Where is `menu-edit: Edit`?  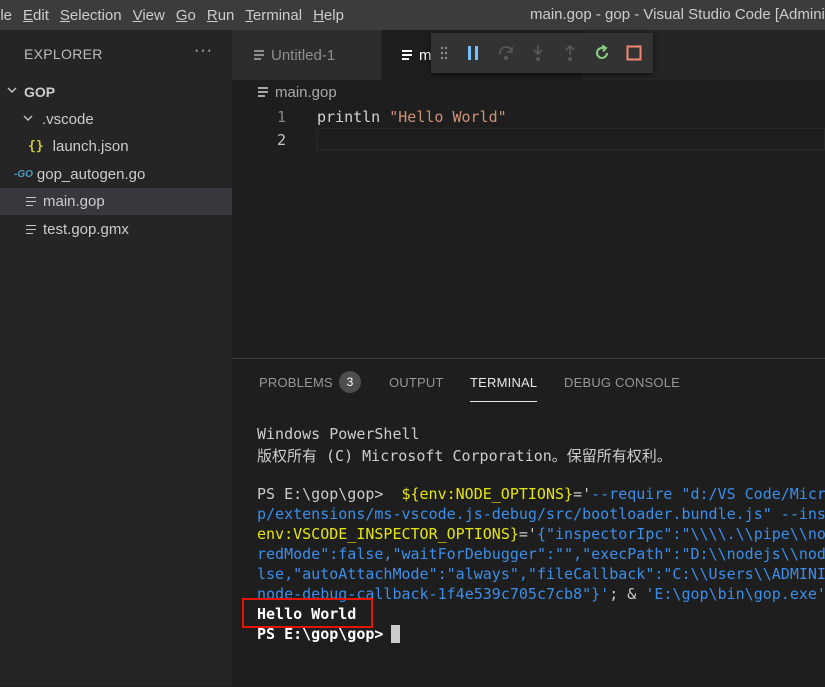
menu-edit: Edit is located at coordinates (40, 15).